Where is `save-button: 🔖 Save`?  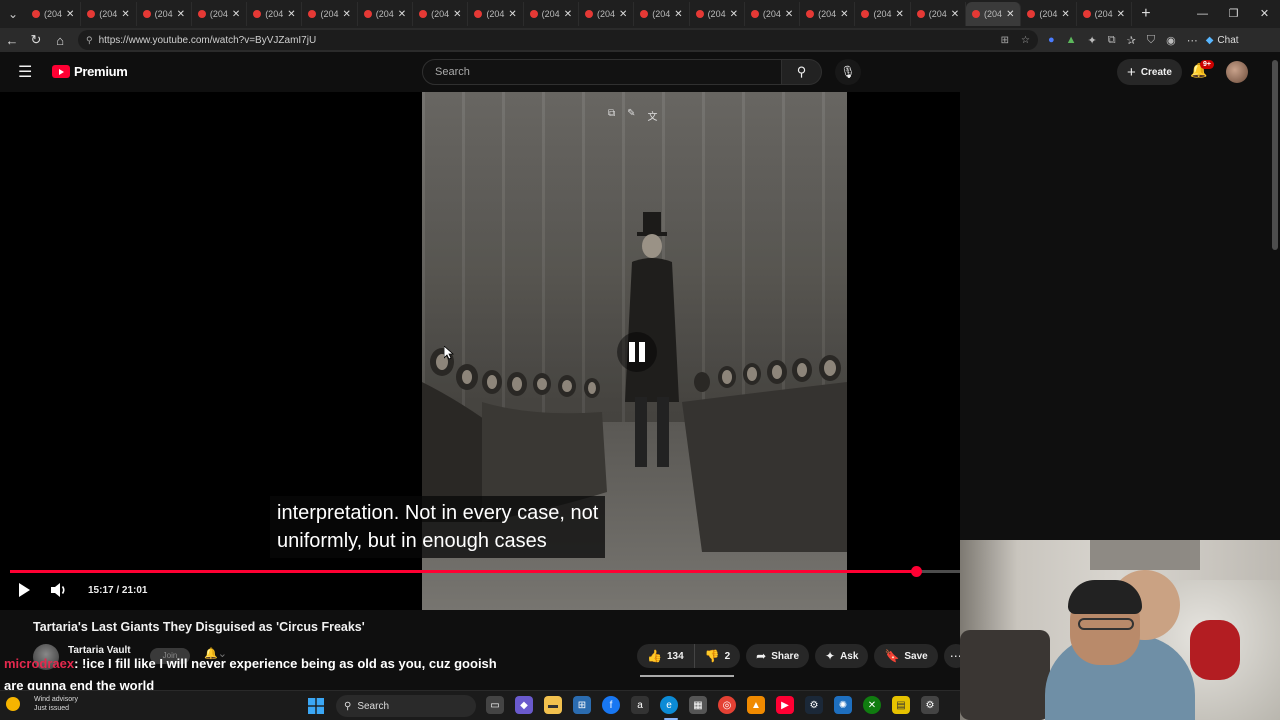 save-button: 🔖 Save is located at coordinates (906, 656).